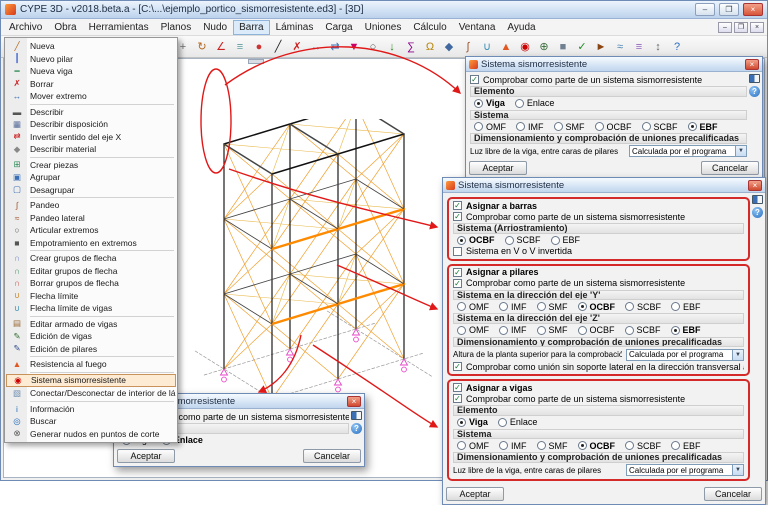 This screenshot has height=505, width=768. I want to click on deflection-limit-icon: ∪, so click(487, 47).